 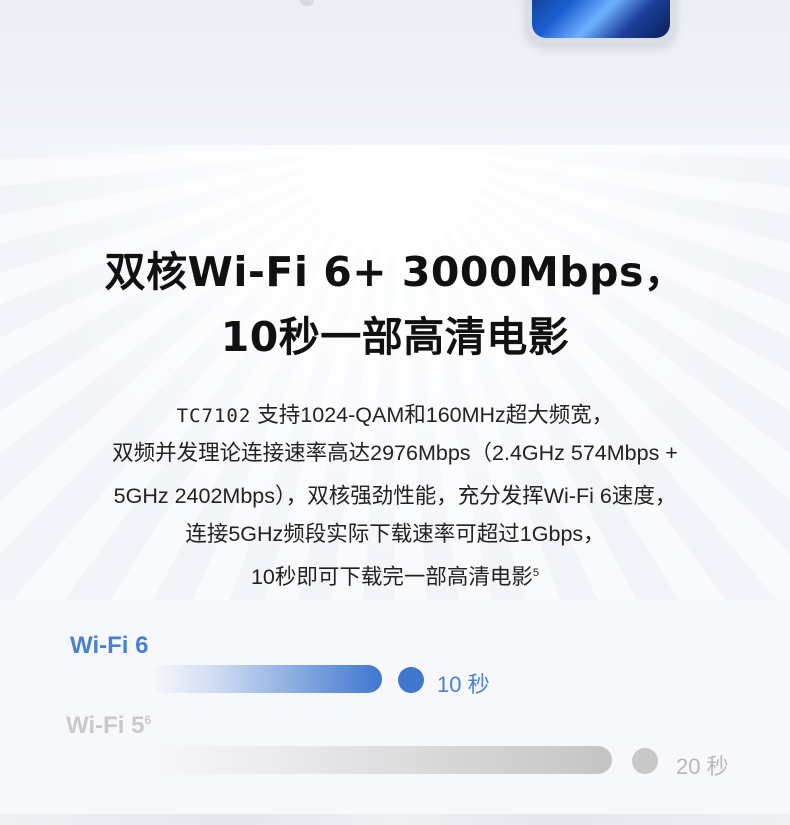 What do you see at coordinates (391, 577) in the screenshot?
I see `body-line-5-text: 10秒即可下载完一部高清电影` at bounding box center [391, 577].